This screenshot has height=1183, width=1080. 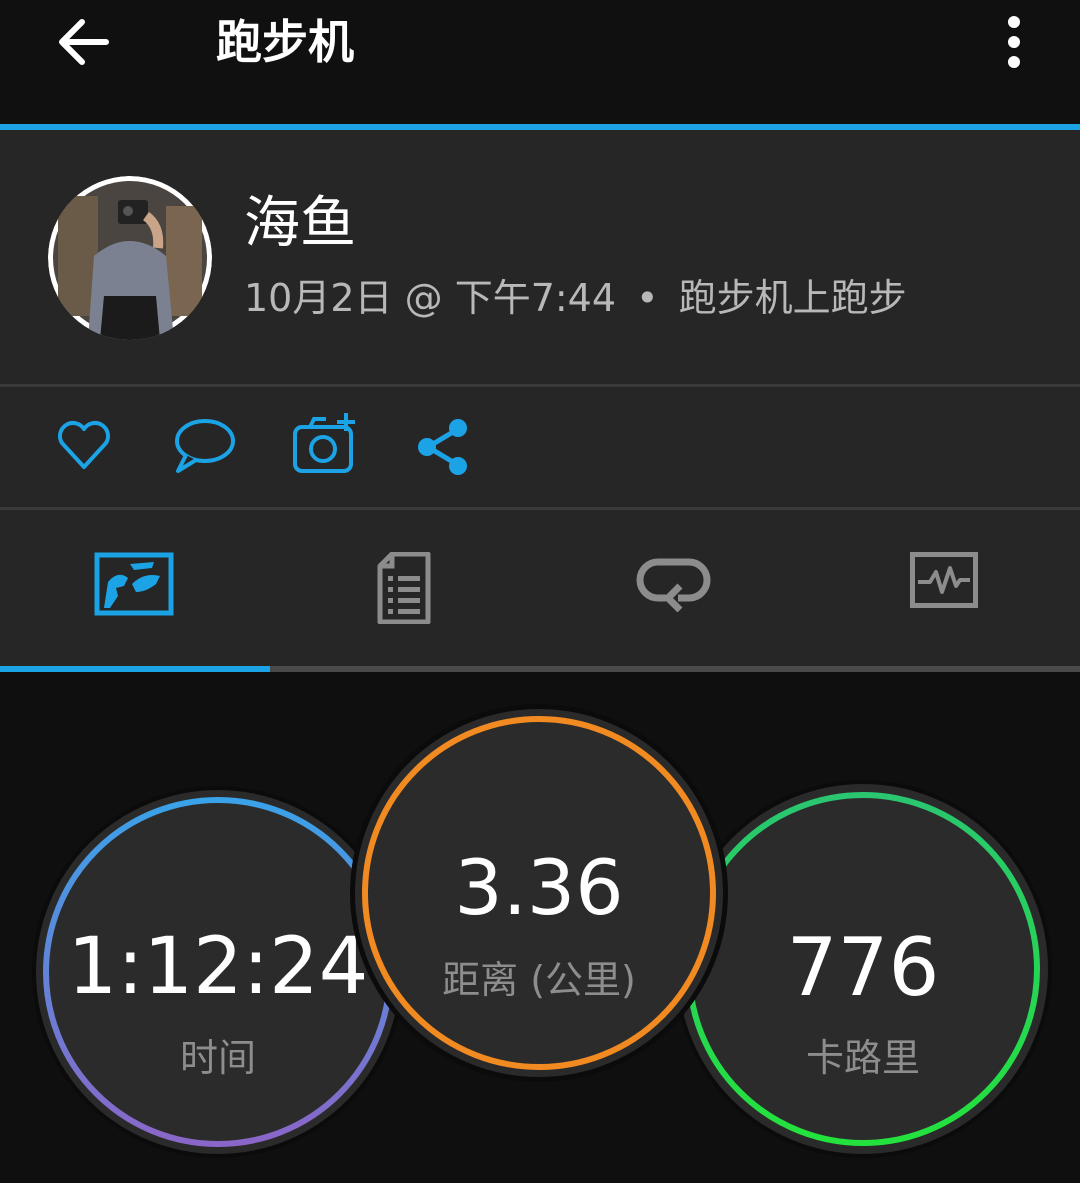 I want to click on arrow-left-icon, so click(x=84, y=42).